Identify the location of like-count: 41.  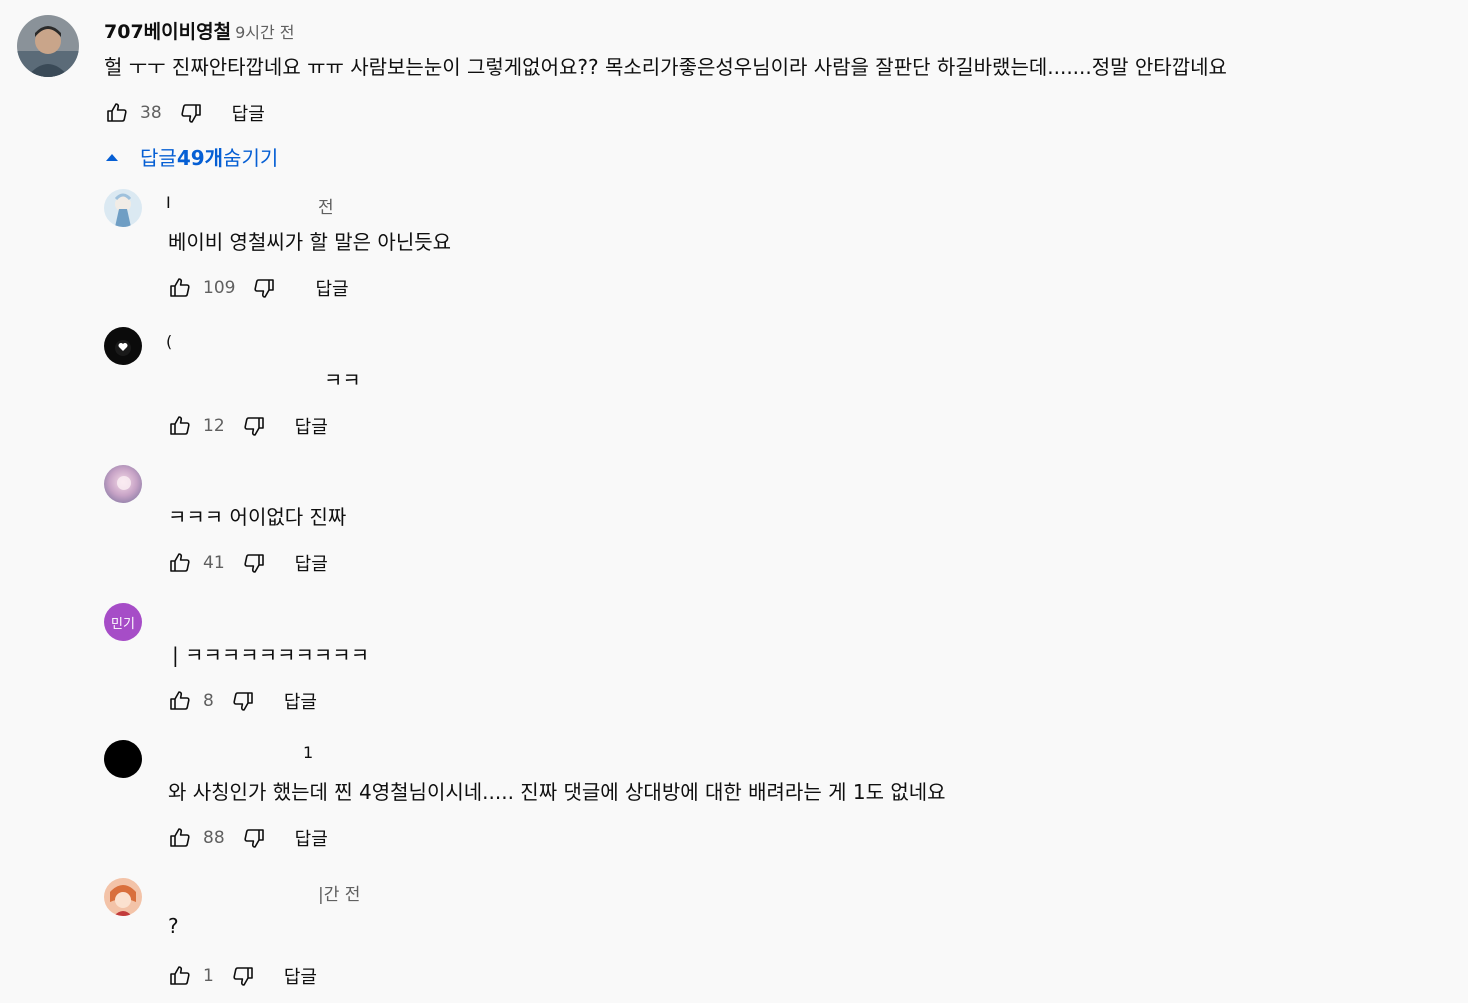
(214, 563).